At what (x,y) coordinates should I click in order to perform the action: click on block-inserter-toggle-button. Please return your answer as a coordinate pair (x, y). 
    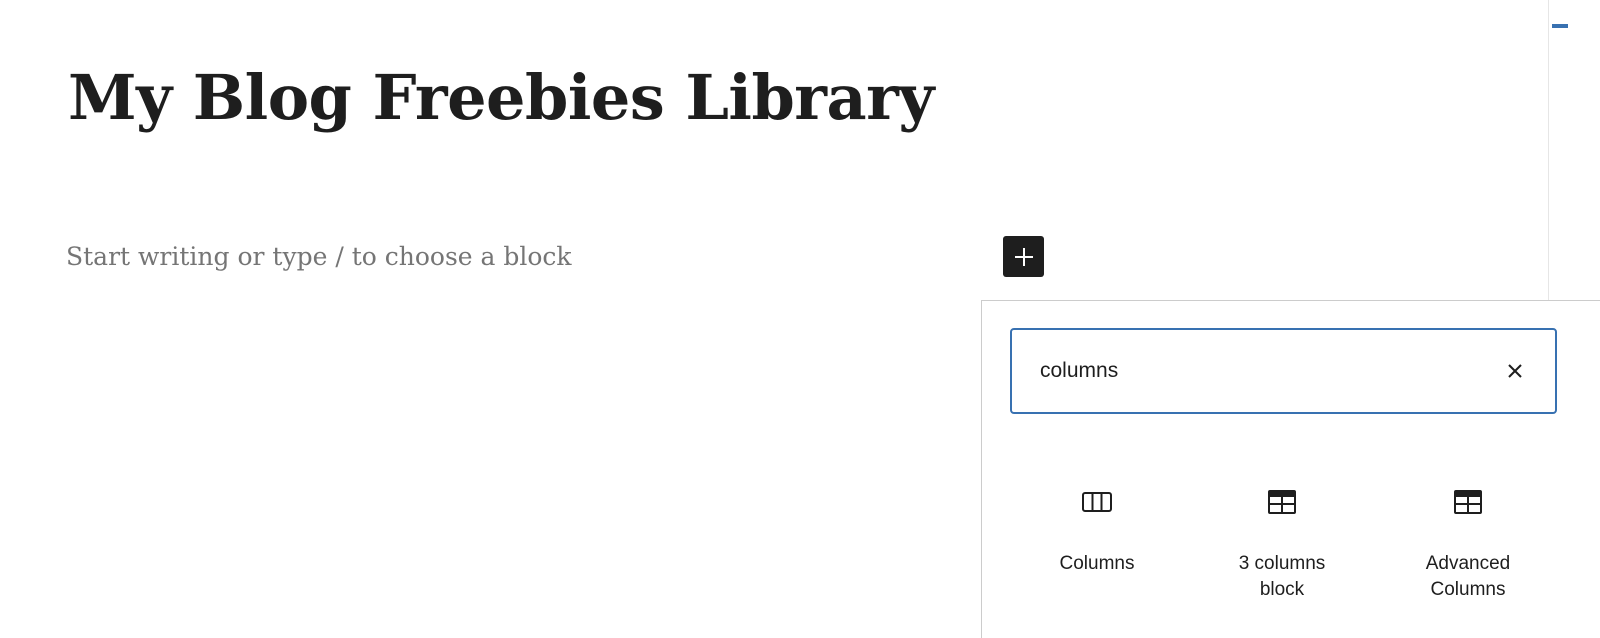
    Looking at the image, I should click on (1023, 256).